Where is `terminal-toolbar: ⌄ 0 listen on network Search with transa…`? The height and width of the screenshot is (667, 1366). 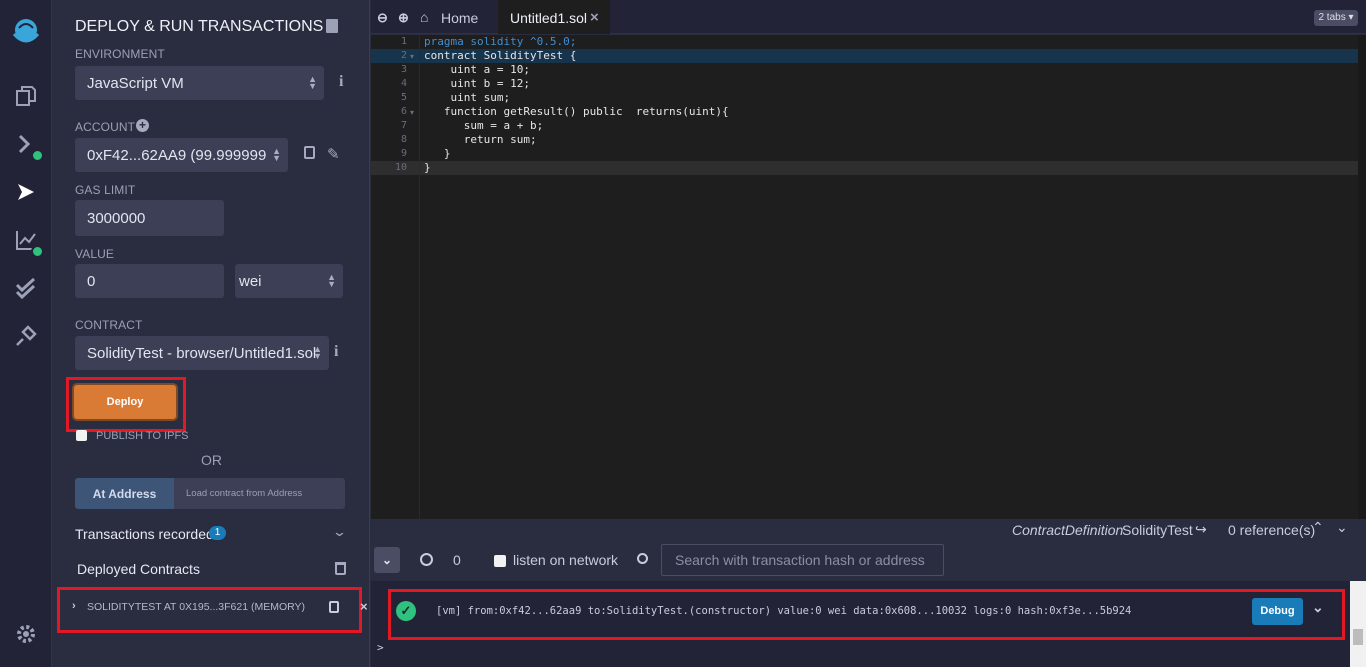
terminal-toolbar: ⌄ 0 listen on network Search with transa… is located at coordinates (868, 561).